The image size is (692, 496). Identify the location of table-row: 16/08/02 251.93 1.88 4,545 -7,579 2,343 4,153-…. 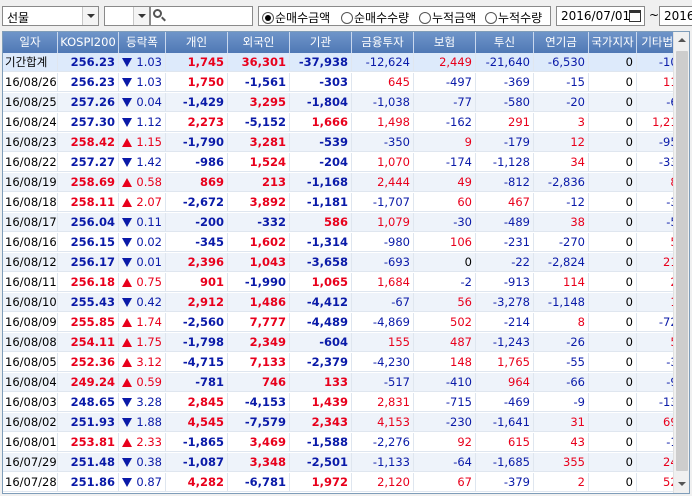
(346, 422).